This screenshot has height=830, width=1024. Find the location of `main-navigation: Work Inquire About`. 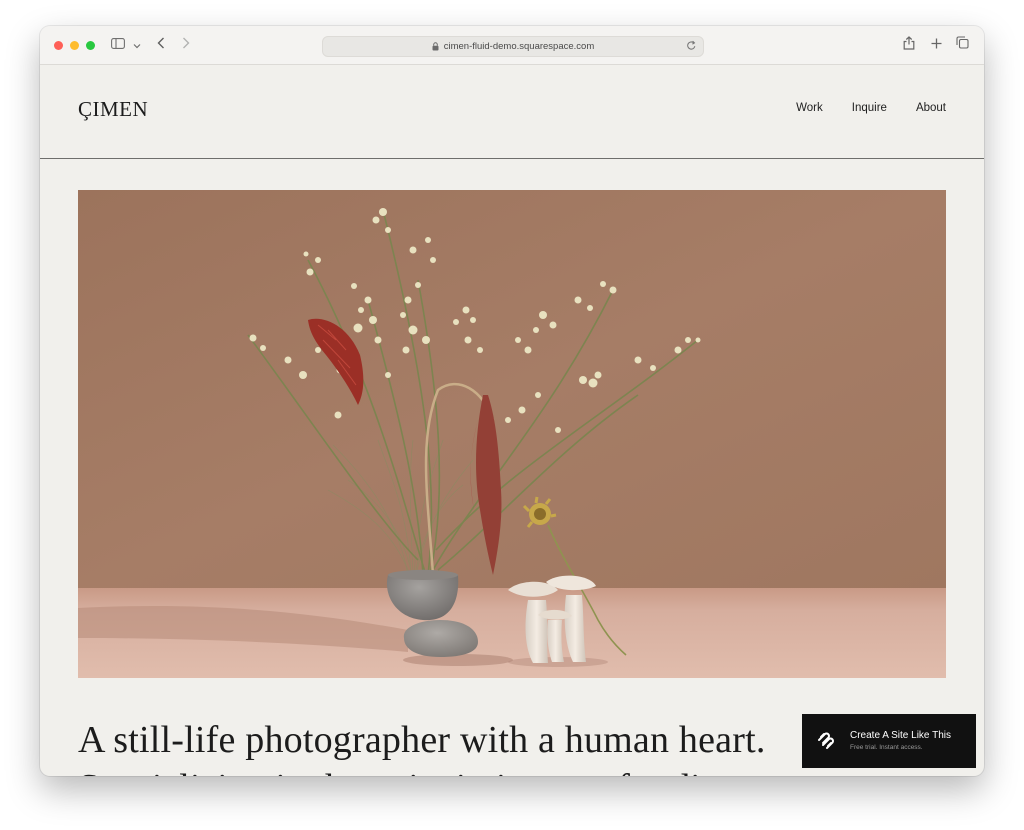

main-navigation: Work Inquire About is located at coordinates (871, 108).